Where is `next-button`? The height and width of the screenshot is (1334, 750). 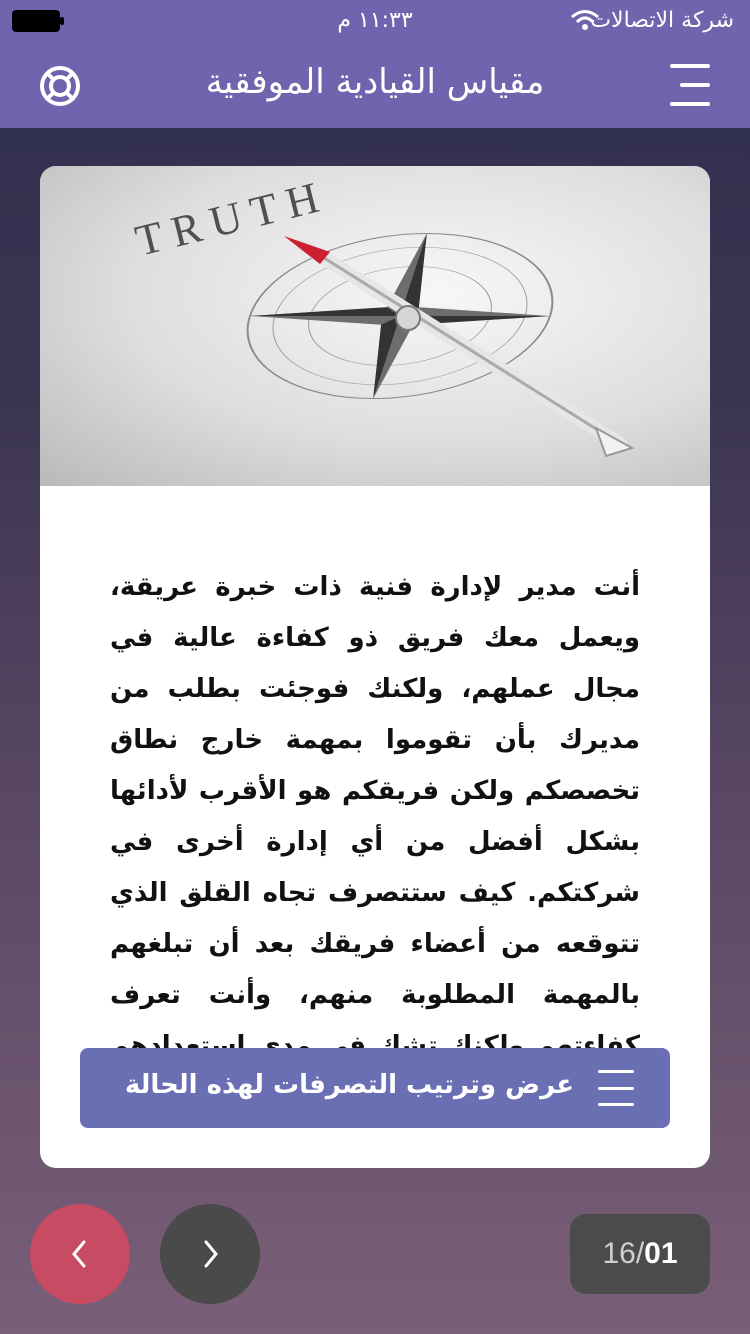 next-button is located at coordinates (210, 1254).